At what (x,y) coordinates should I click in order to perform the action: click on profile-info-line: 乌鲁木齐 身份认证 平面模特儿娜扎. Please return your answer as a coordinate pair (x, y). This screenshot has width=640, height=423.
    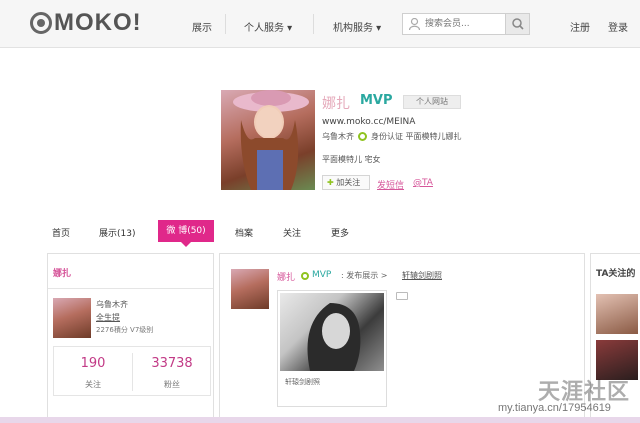
    Looking at the image, I should click on (392, 136).